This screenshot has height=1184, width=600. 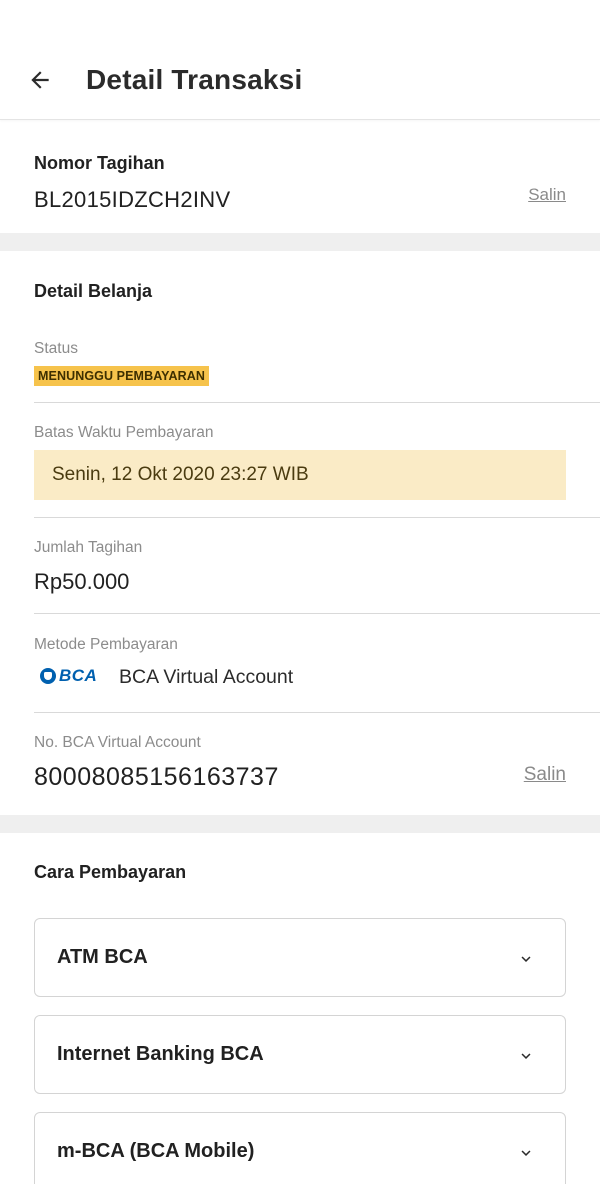 I want to click on invoice-number-value: BL2015IDZCH2INV, so click(x=132, y=199).